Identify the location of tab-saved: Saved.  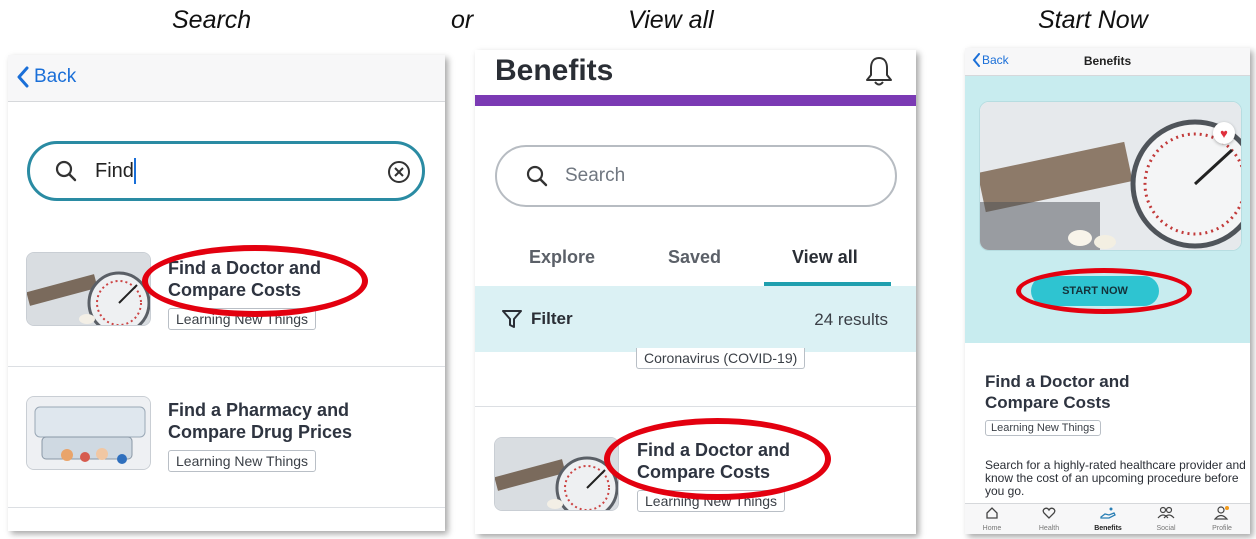
(694, 257).